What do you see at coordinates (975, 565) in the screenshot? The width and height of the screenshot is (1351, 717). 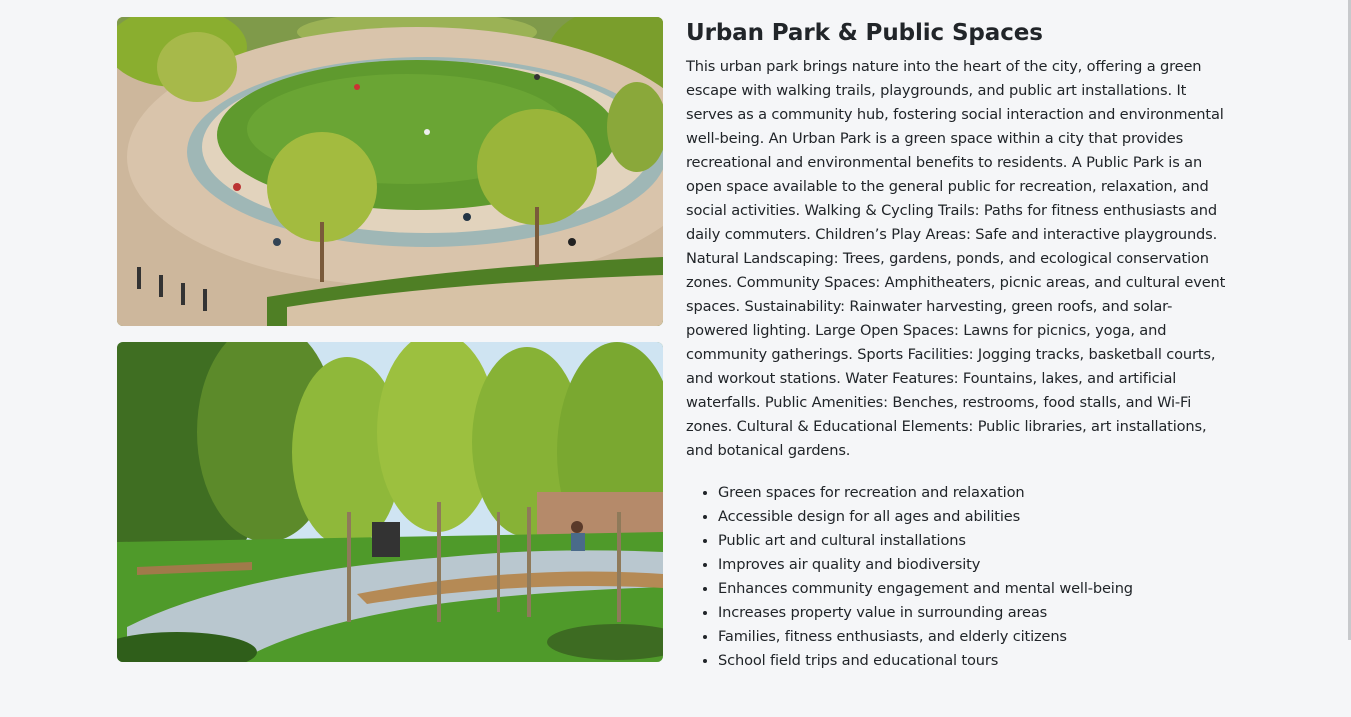 I see `list-item: Improves air quality and biodiversity` at bounding box center [975, 565].